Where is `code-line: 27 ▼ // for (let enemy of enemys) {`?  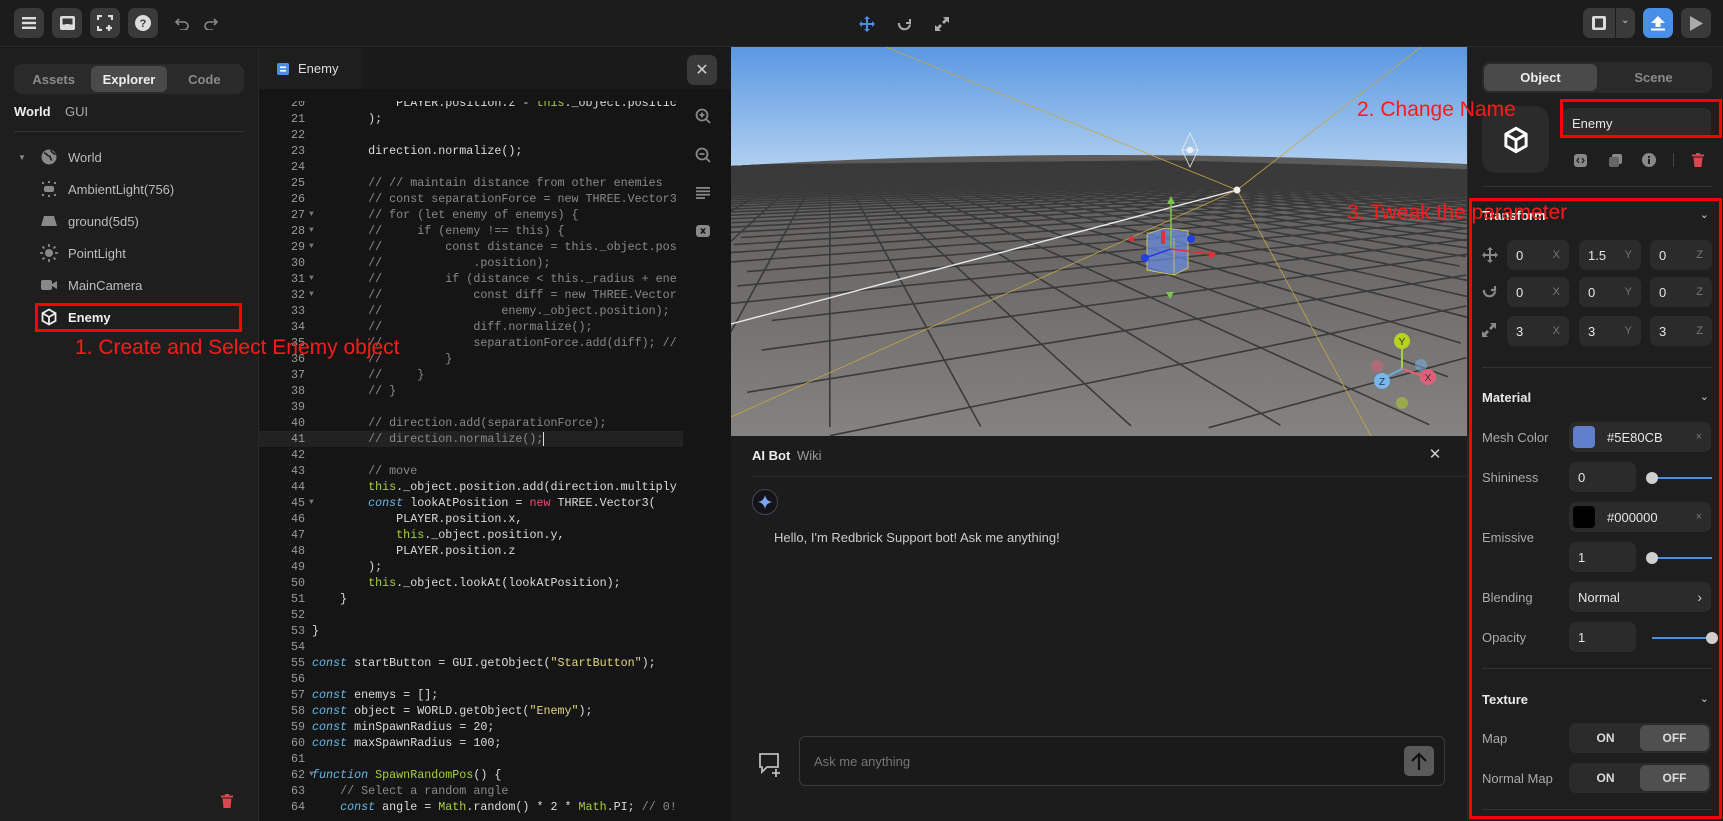
code-line: 27 ▼ // for (let enemy of enemys) { is located at coordinates (471, 215).